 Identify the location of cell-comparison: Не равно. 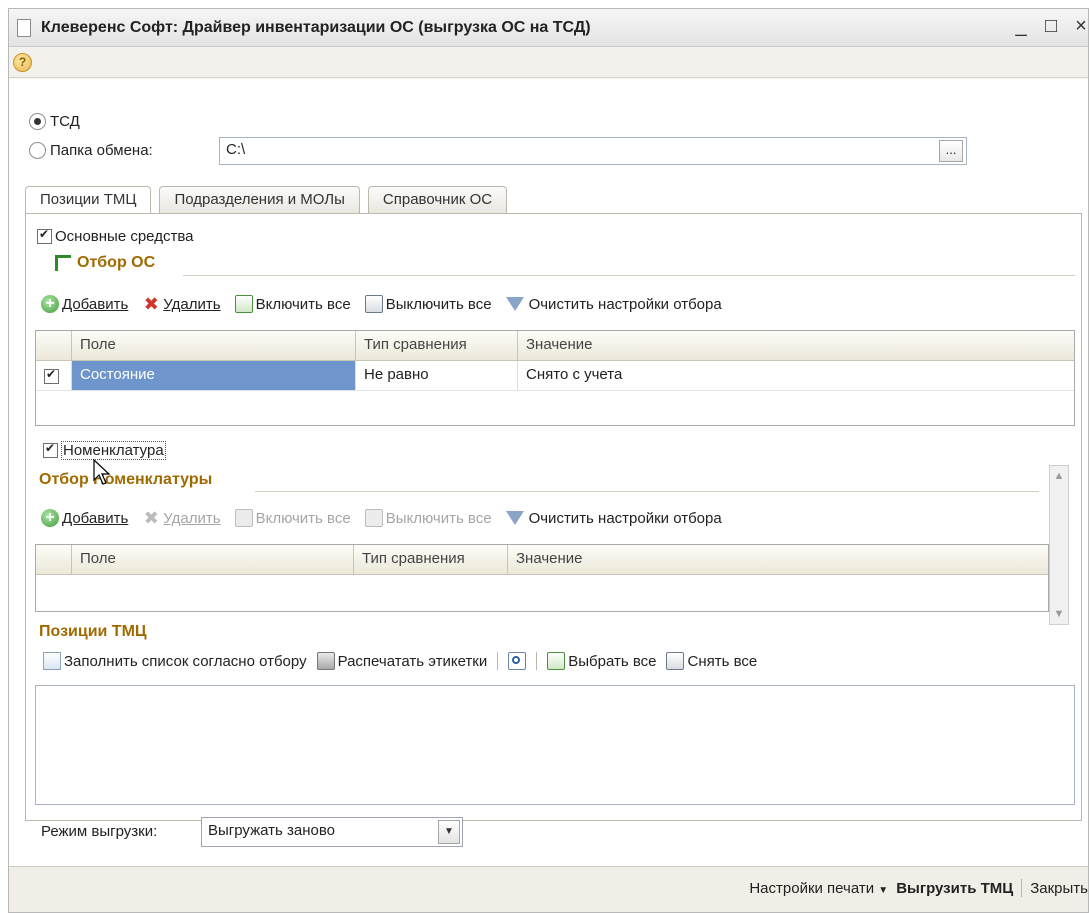
(437, 375).